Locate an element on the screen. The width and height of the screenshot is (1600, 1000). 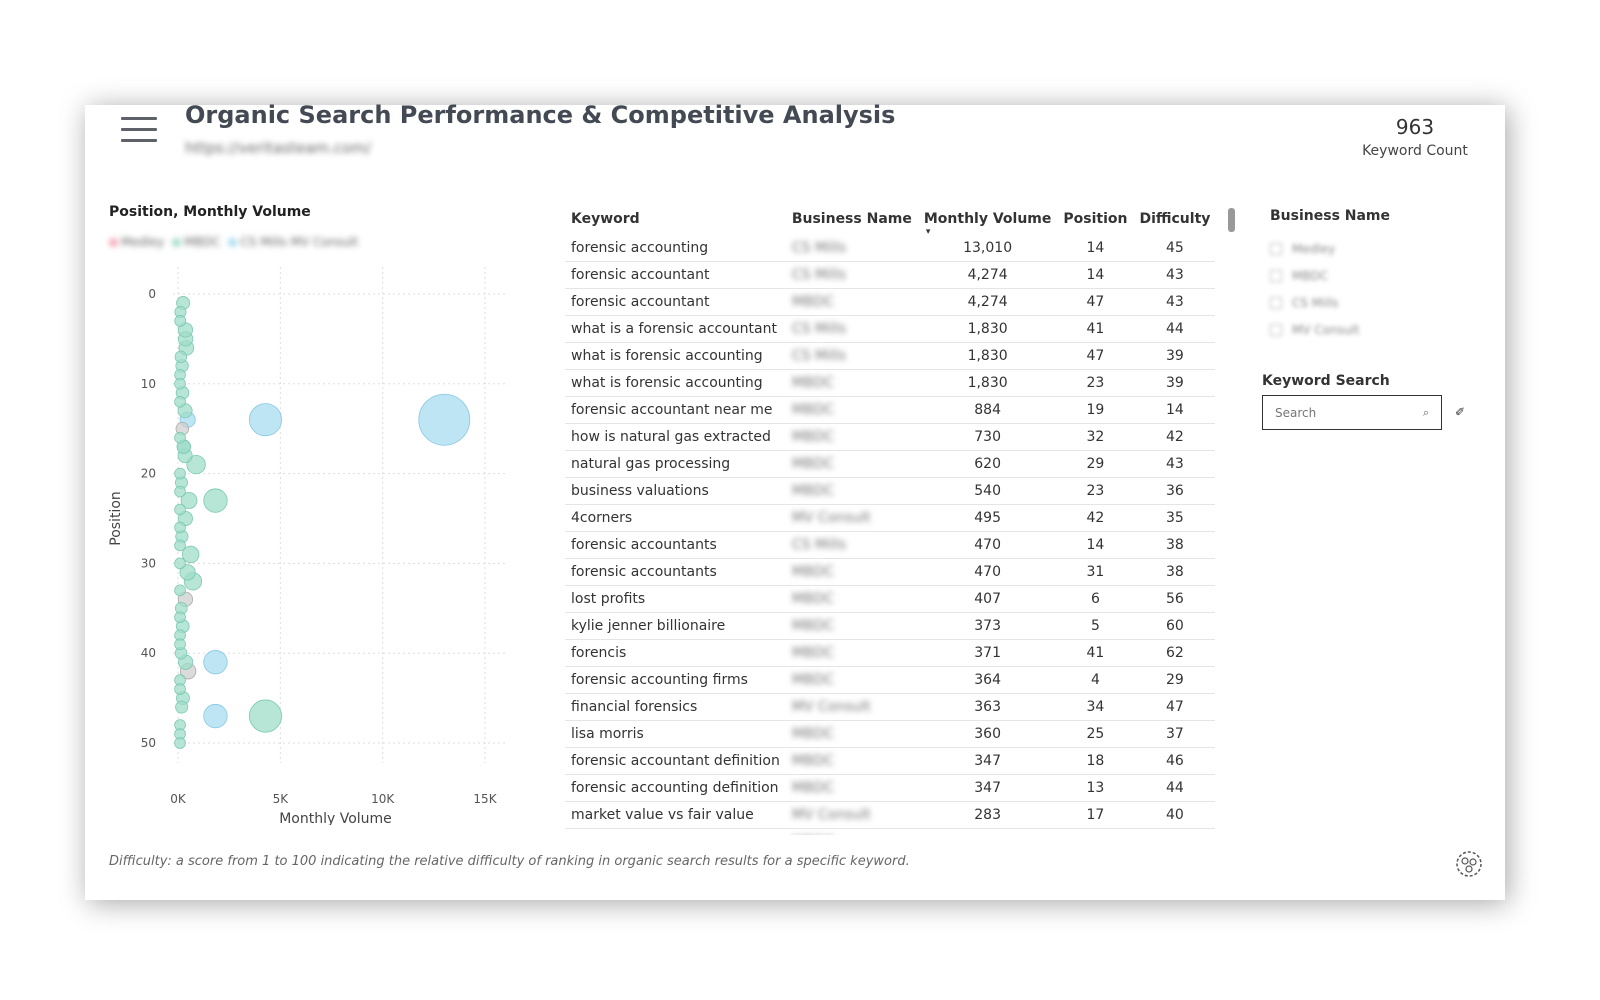
monthly-volume-cell: 1,830 is located at coordinates (987, 356).